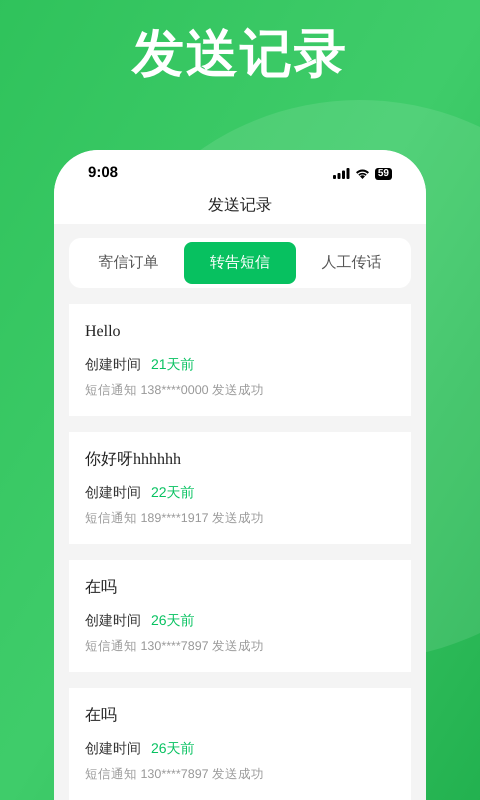  I want to click on tab: 寄信订单, so click(128, 263).